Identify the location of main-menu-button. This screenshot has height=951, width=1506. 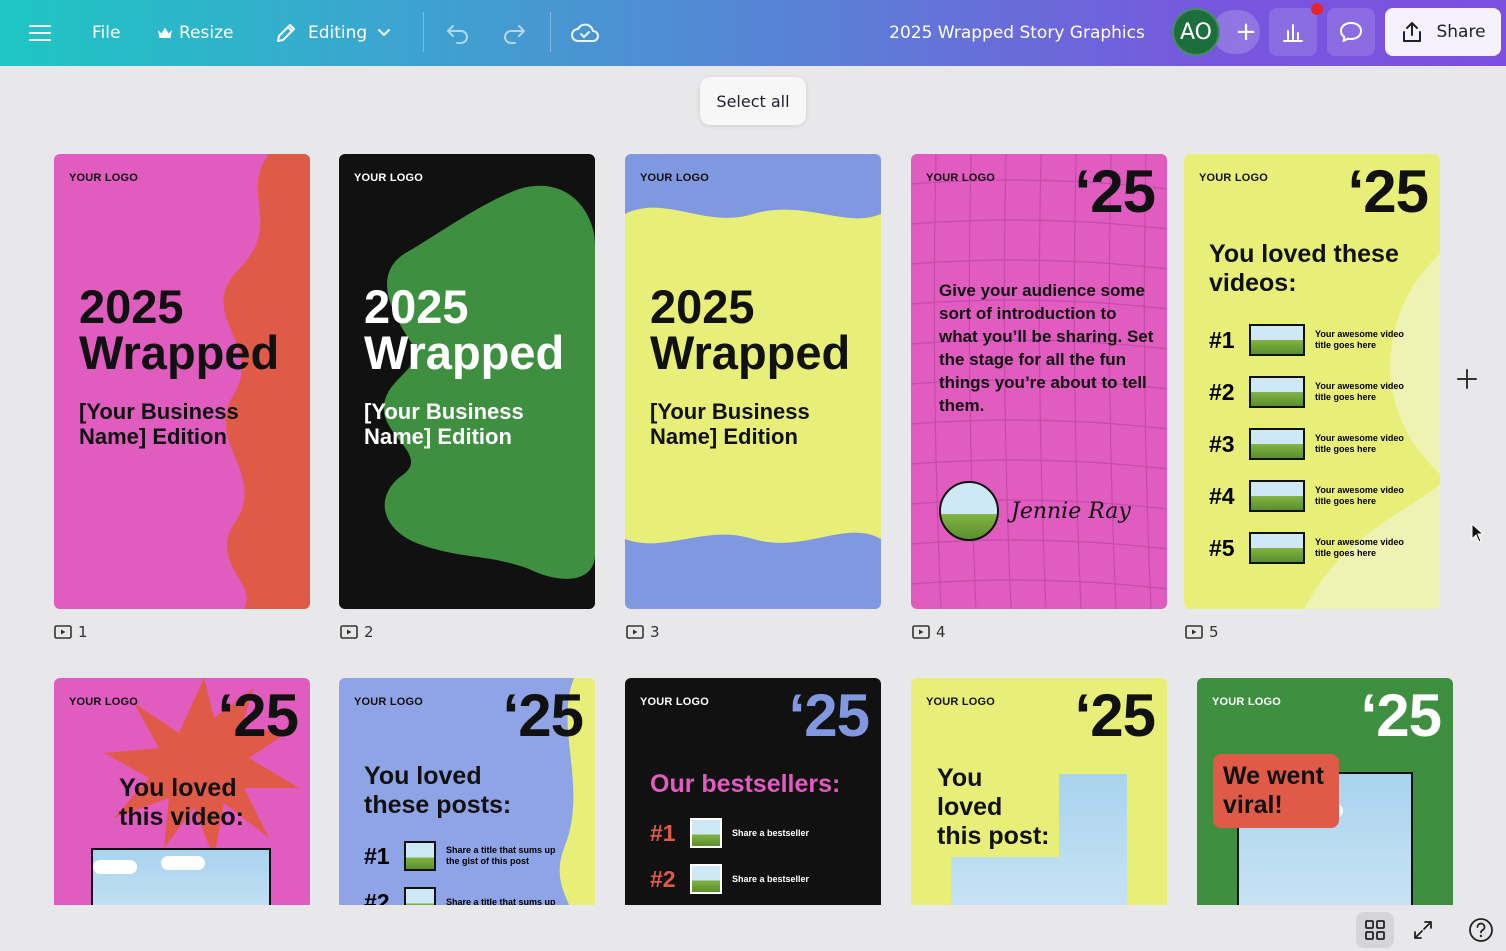
(40, 33).